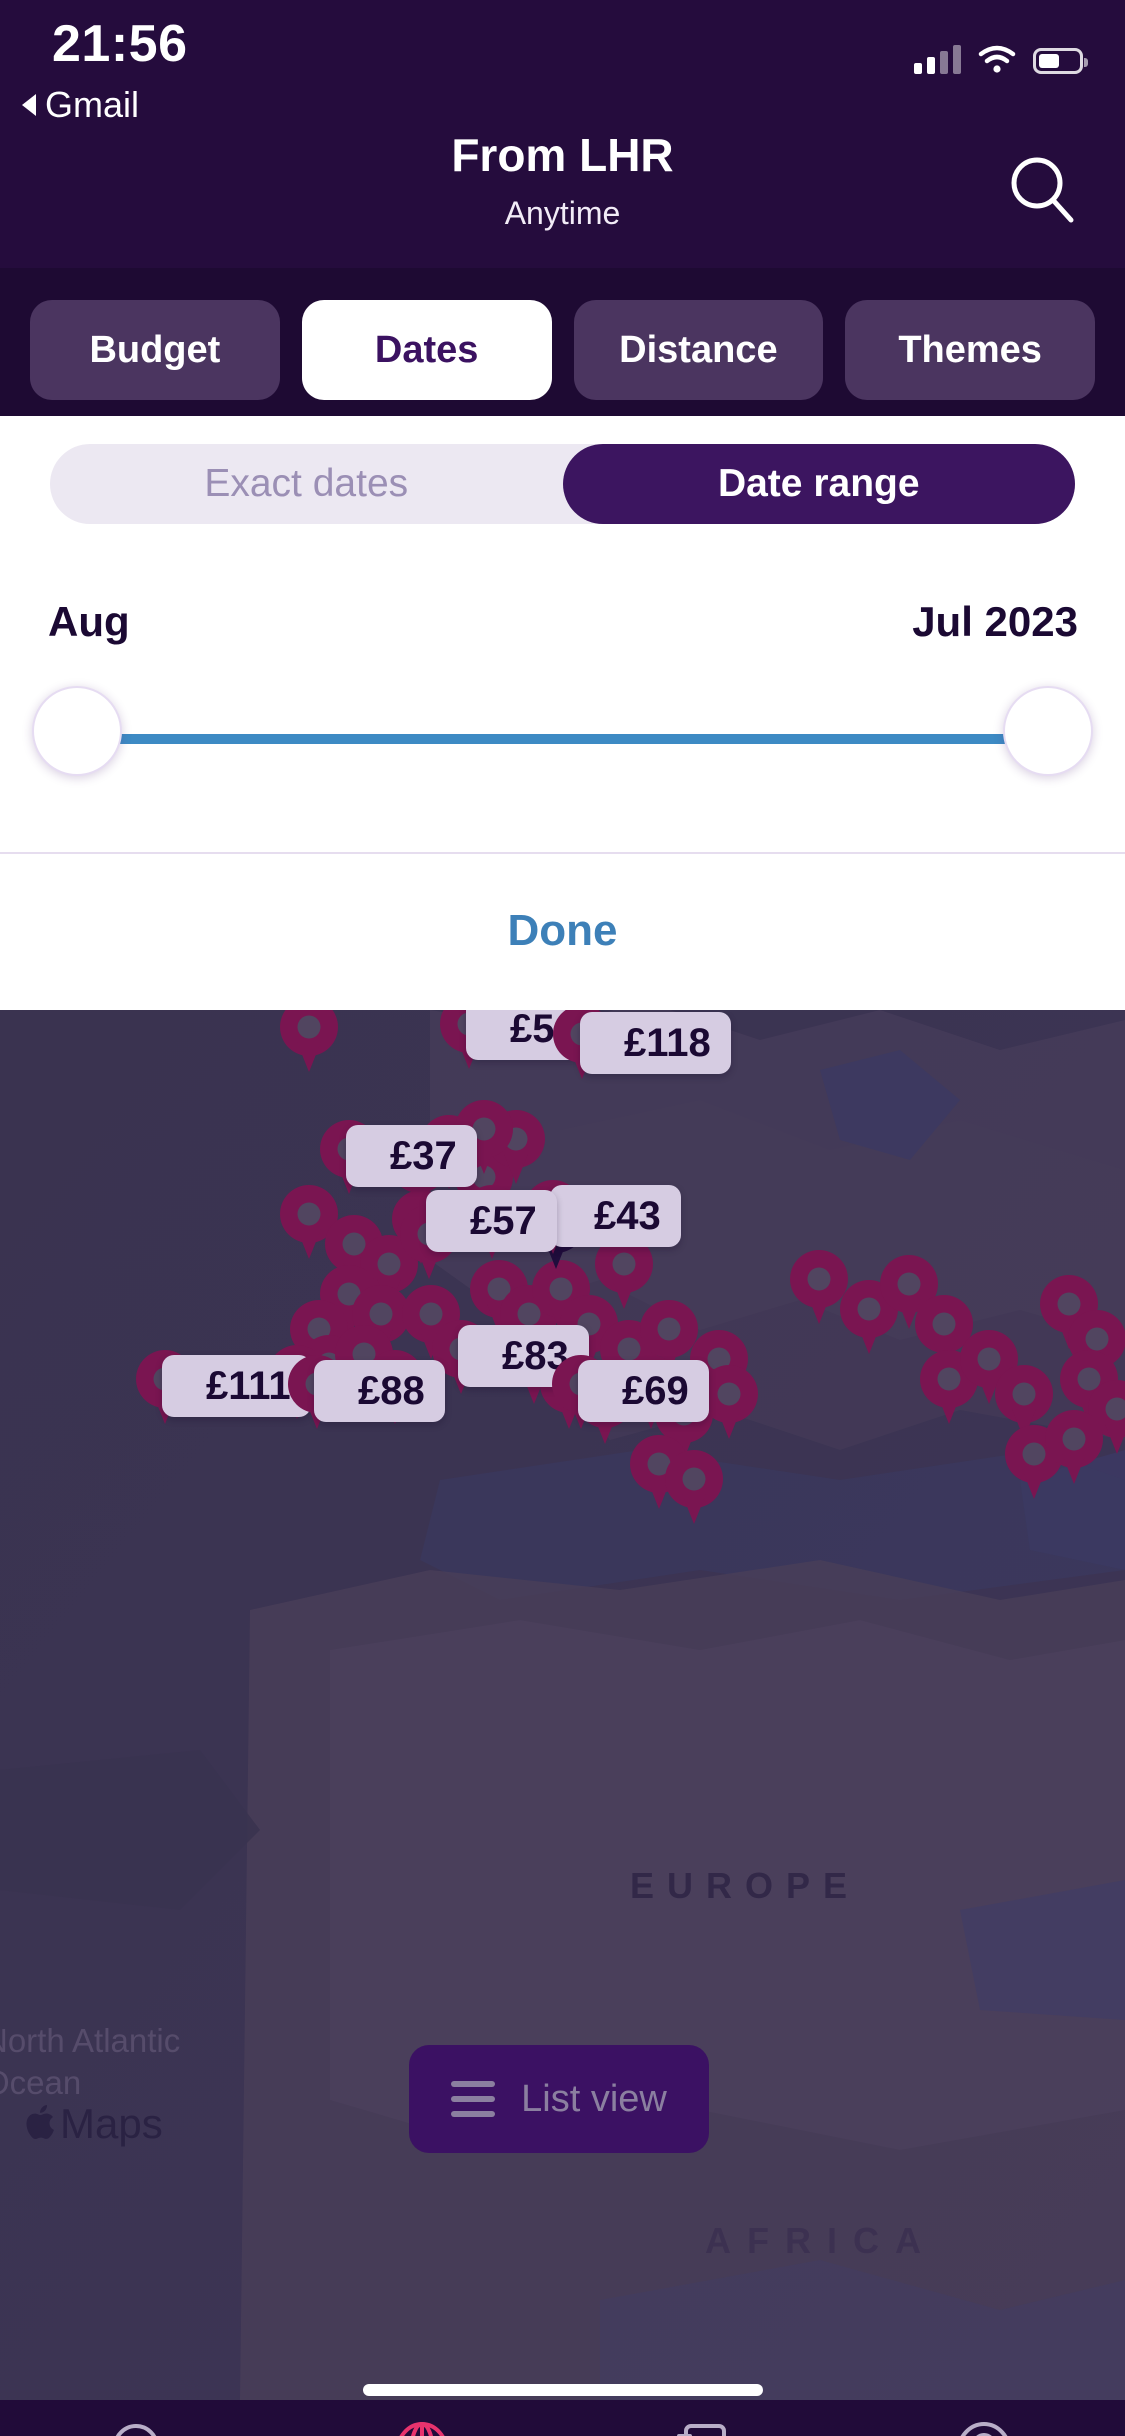 Image resolution: width=1125 pixels, height=2436 pixels. I want to click on back-to-app-link: Gmail, so click(80, 105).